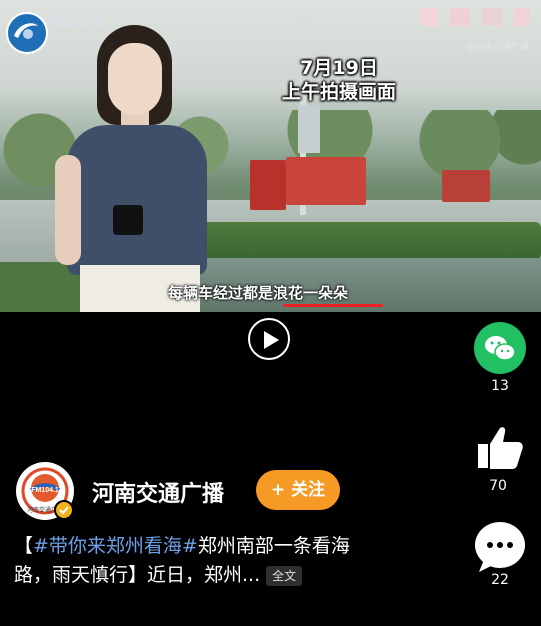  I want to click on video-subtitle: 每辆车经过都是浪花一朵朵, so click(258, 293).